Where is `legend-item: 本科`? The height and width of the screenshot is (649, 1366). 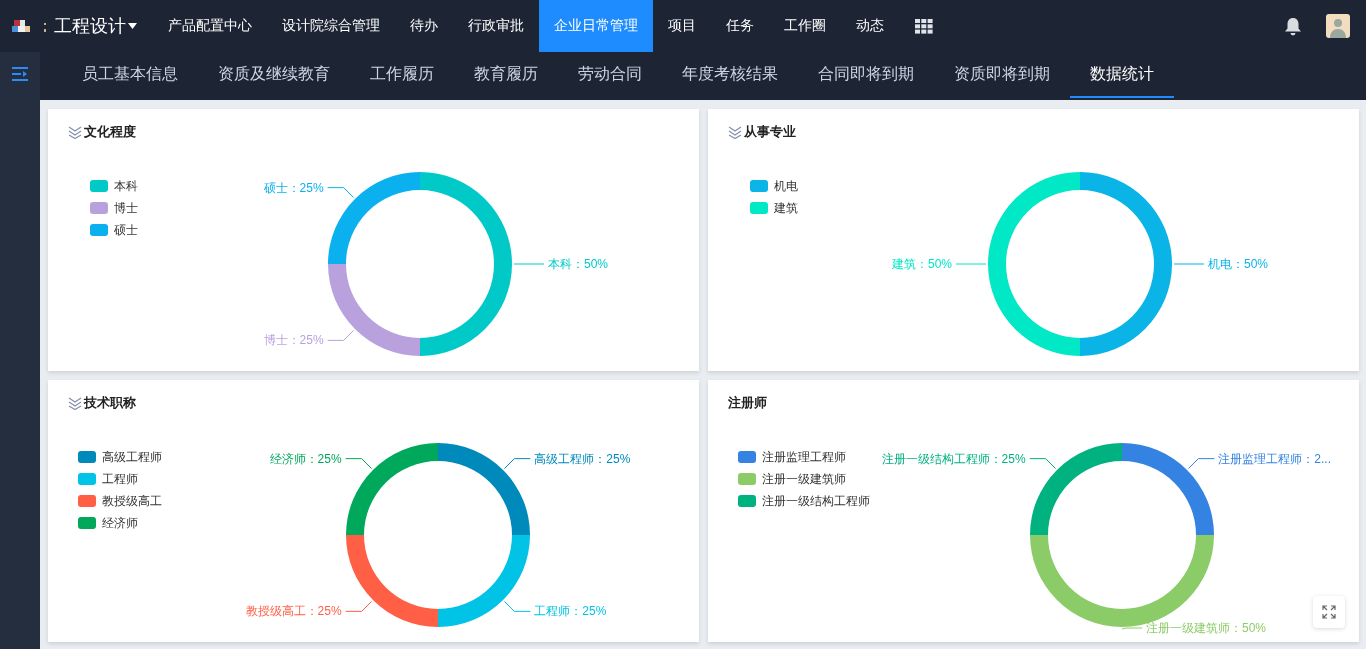
legend-item: 本科 is located at coordinates (114, 186).